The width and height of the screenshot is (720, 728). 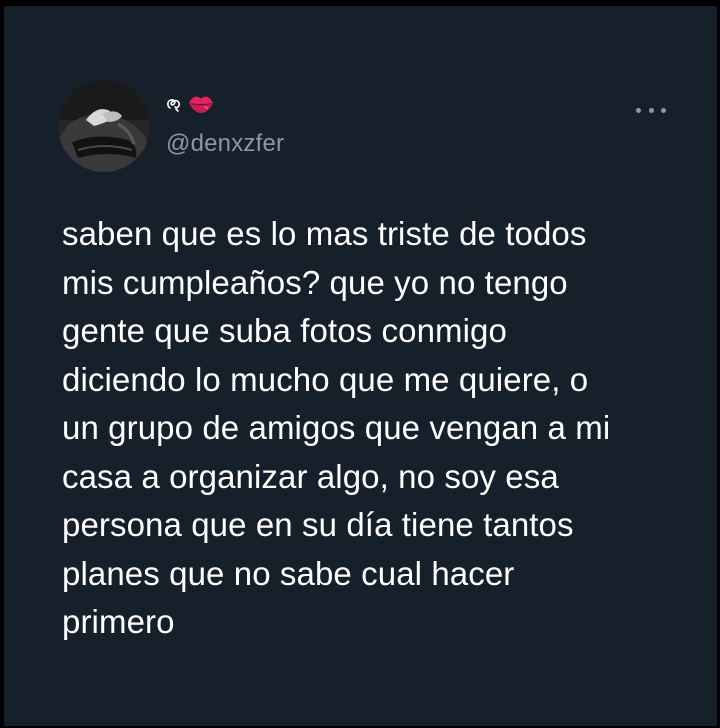 I want to click on tweet-text-line: persona que en su día tiene tantos, so click(x=318, y=524).